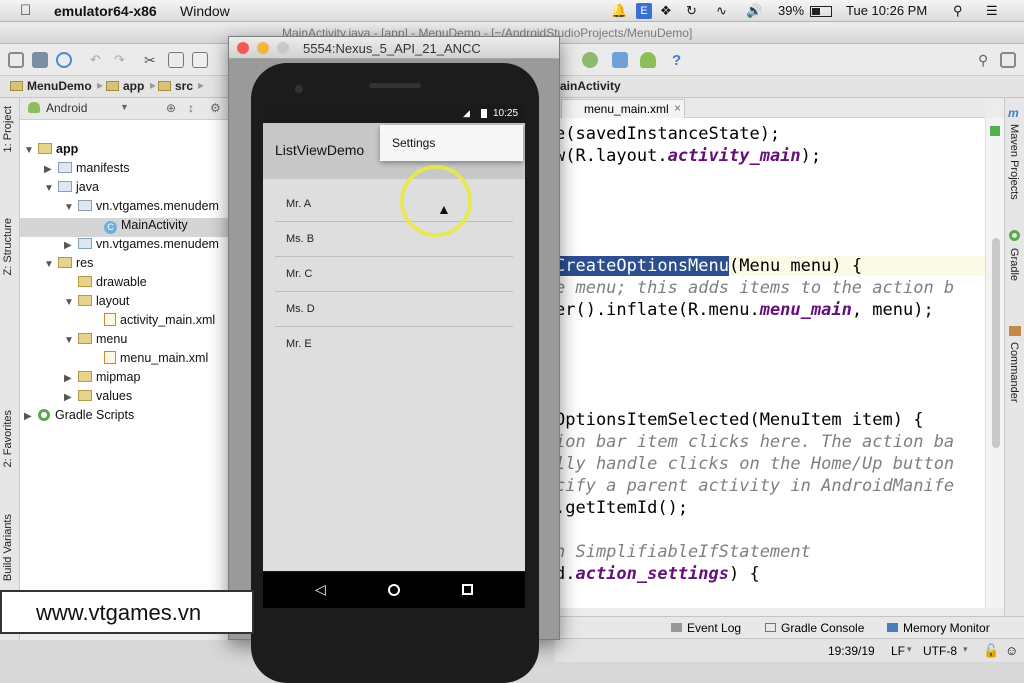 The width and height of the screenshot is (1024, 683). Describe the element at coordinates (98, 60) in the screenshot. I see `undo-icon: ↶` at that location.